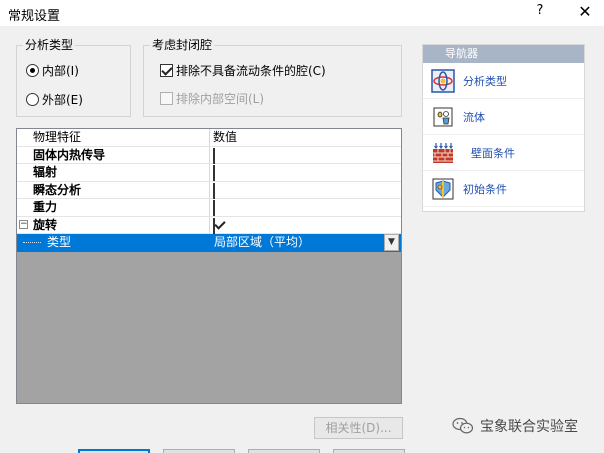 The height and width of the screenshot is (453, 604). I want to click on grid-header-row: 物理特征 数值, so click(209, 138).